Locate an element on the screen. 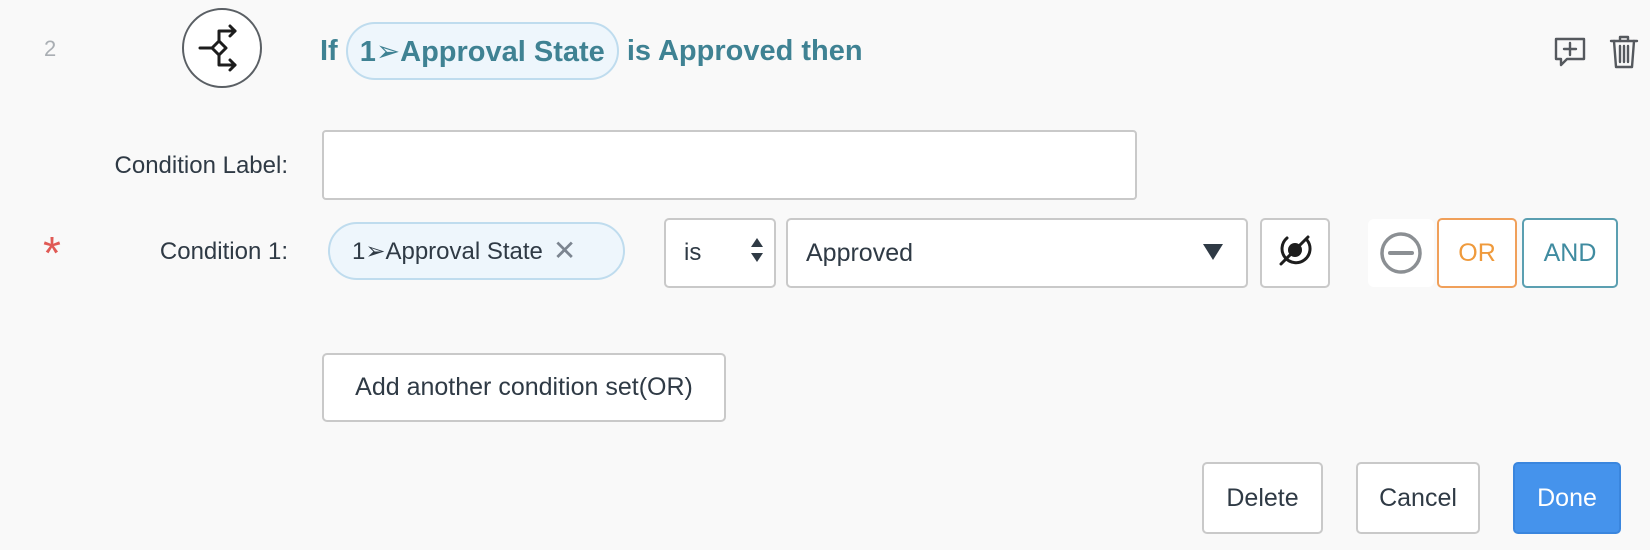 The height and width of the screenshot is (550, 1650). condition-label-label: Condition Label: is located at coordinates (201, 165).